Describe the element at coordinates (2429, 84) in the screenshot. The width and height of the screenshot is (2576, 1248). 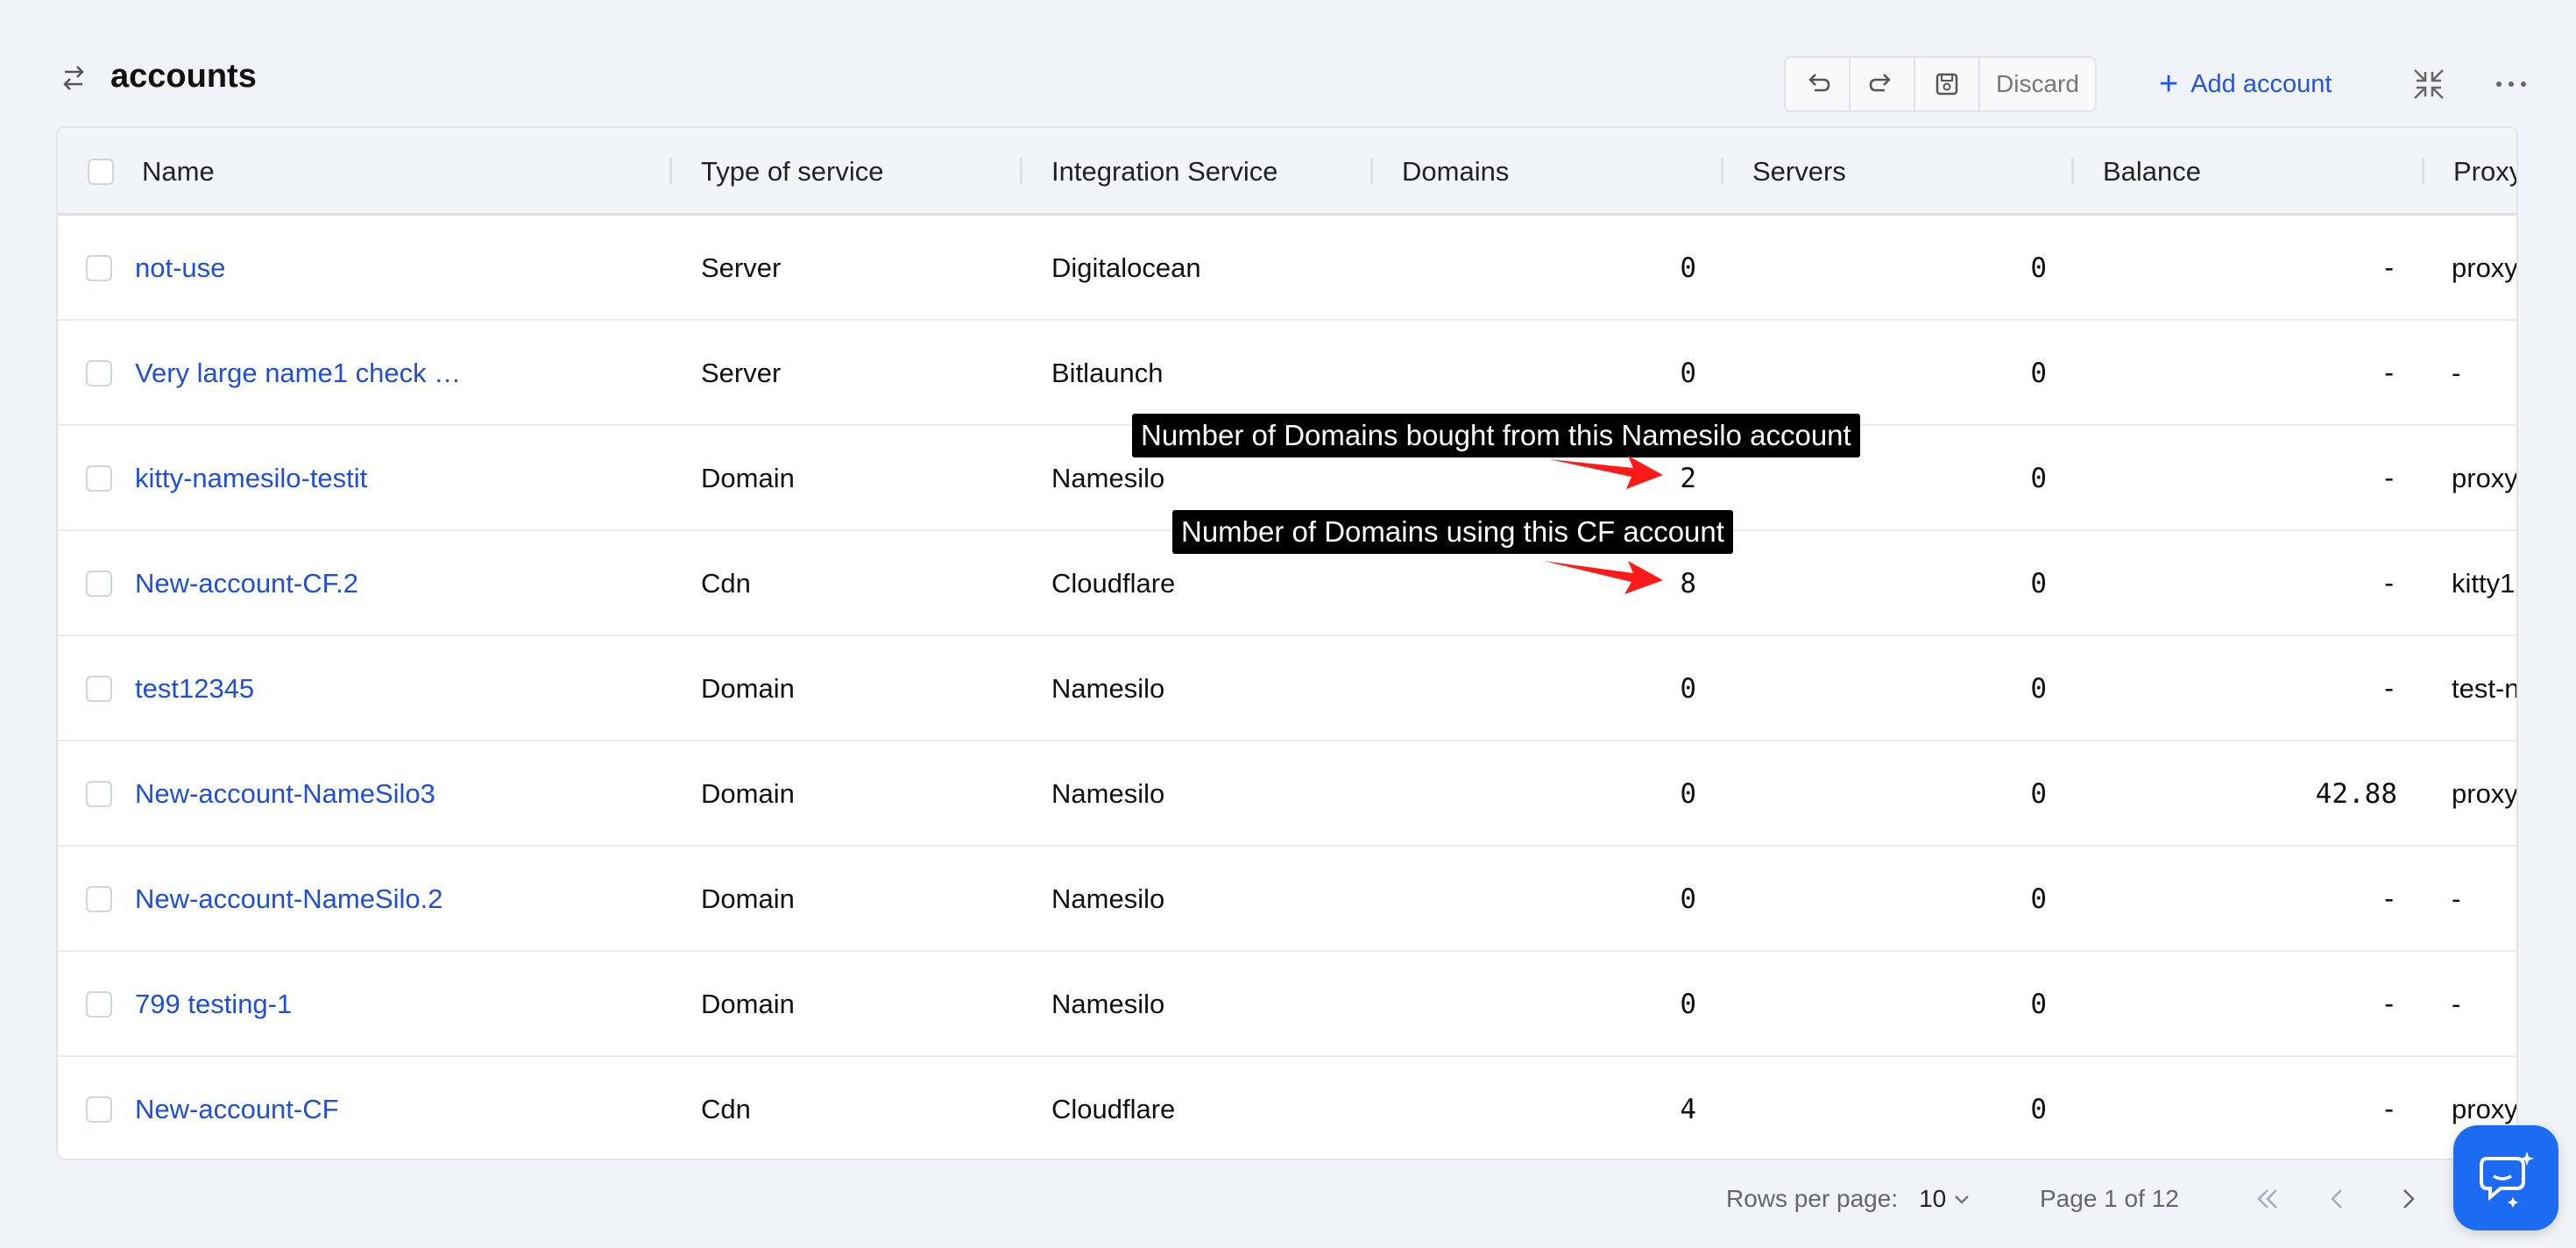
I see `collapse-icon` at that location.